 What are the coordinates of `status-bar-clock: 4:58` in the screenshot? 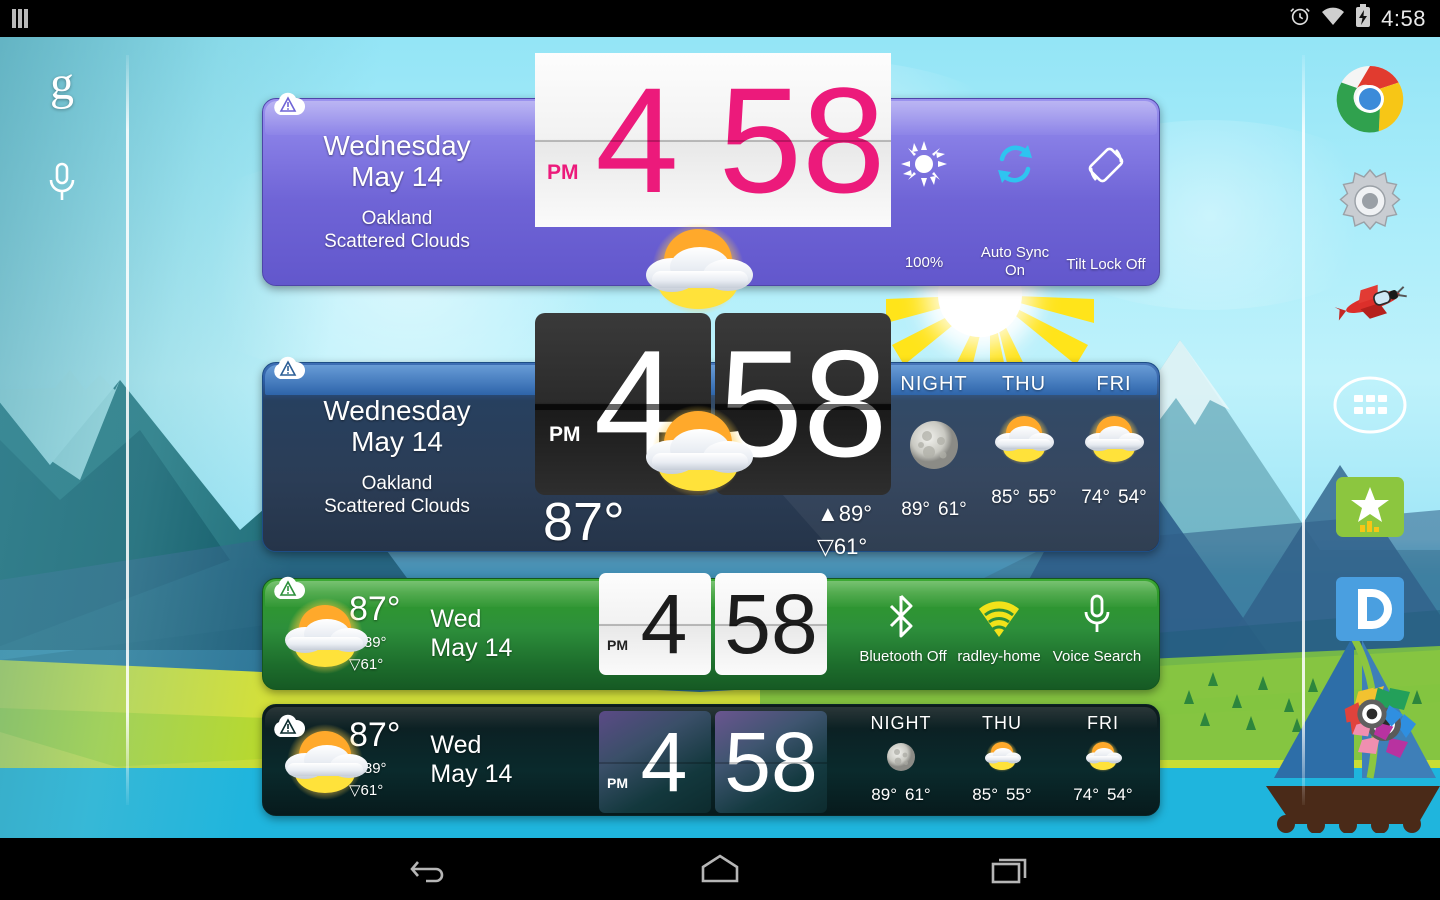 It's located at (1403, 18).